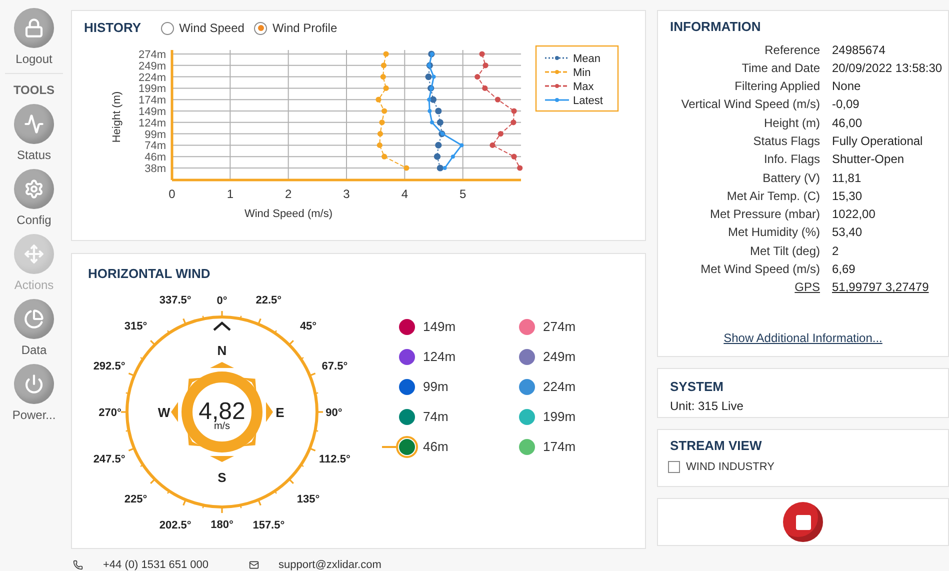 The image size is (949, 571). What do you see at coordinates (773, 232) in the screenshot?
I see `field-label: Met Humidity (%)` at bounding box center [773, 232].